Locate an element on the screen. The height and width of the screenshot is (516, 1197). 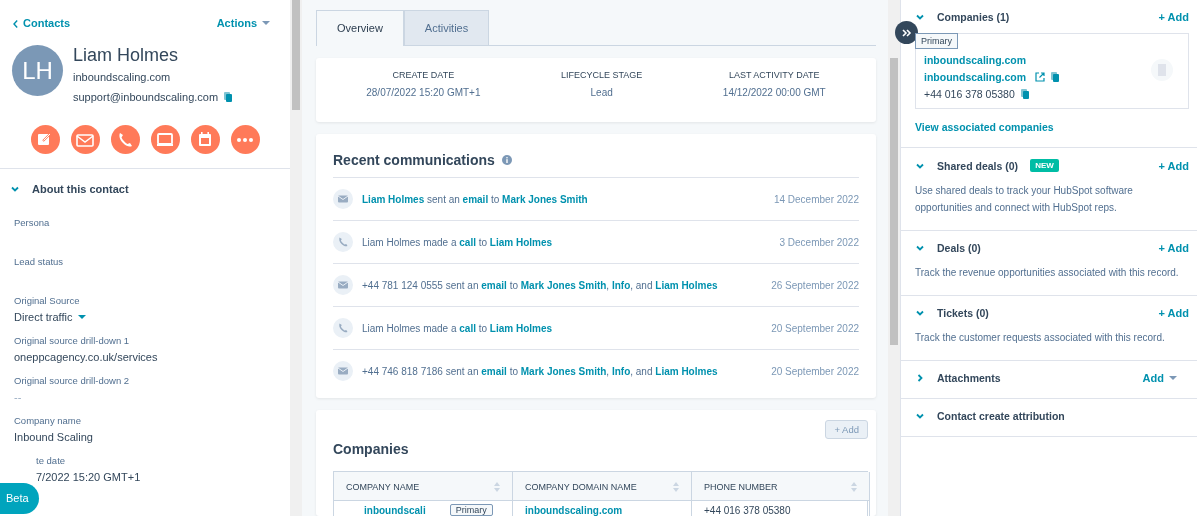
info-icon is located at coordinates (506, 160).